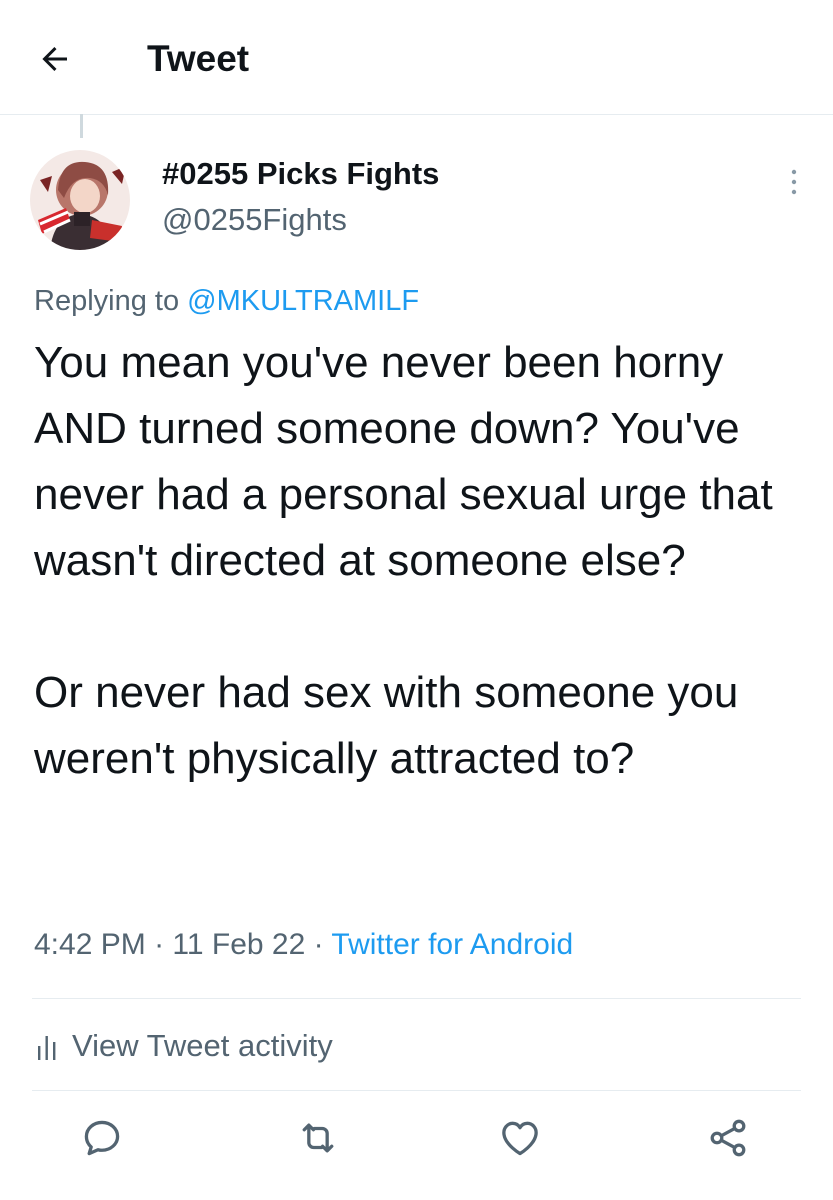  I want to click on replying-to-line: Replying to @MKULTRAMILF, so click(226, 301).